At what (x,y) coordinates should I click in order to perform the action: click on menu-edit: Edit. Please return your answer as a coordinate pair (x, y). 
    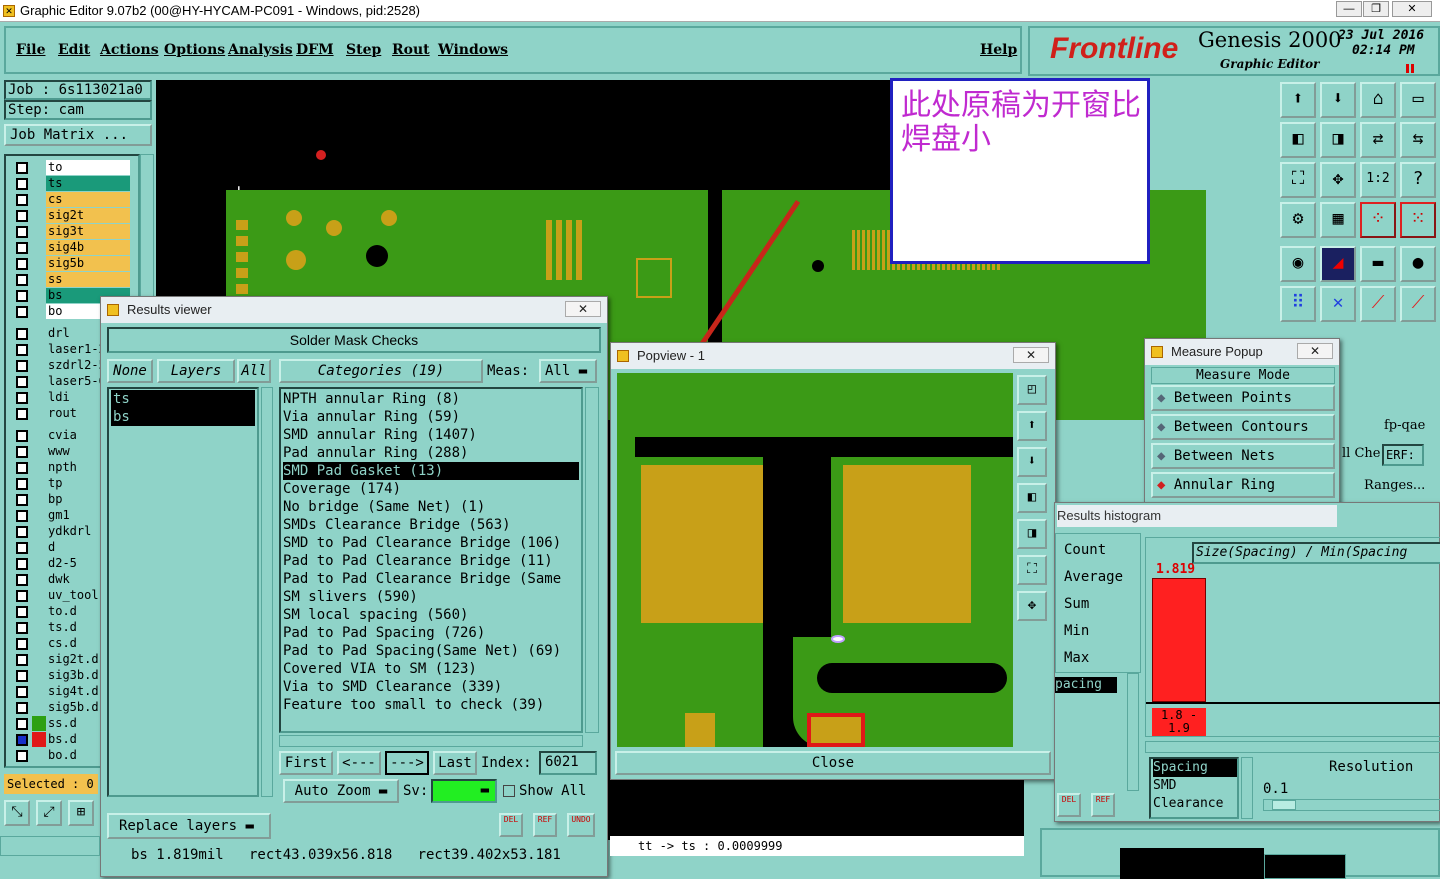
    Looking at the image, I should click on (74, 50).